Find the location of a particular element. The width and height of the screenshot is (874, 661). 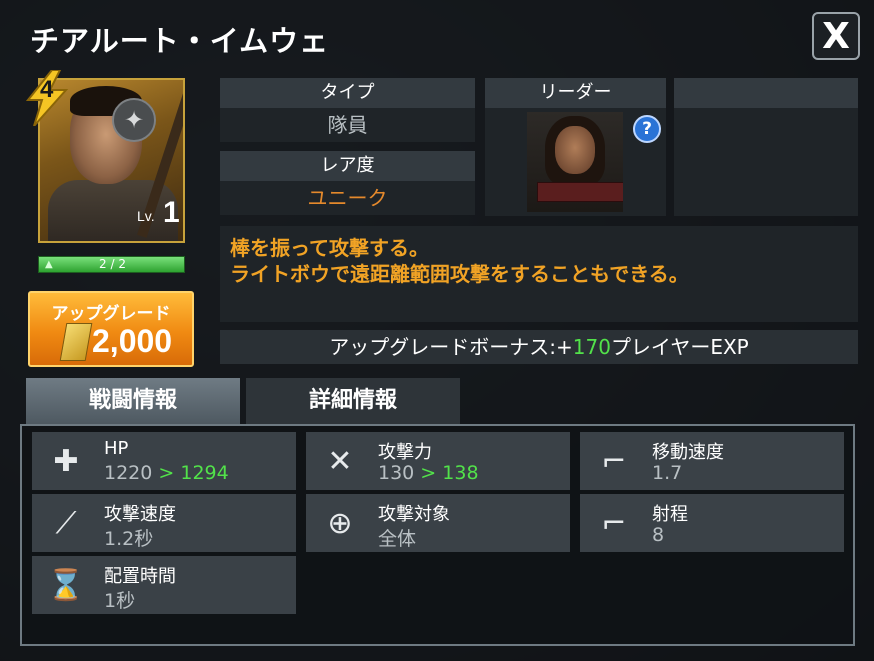

stat-attack: ✕ 攻撃力 130 > 138 is located at coordinates (438, 461).